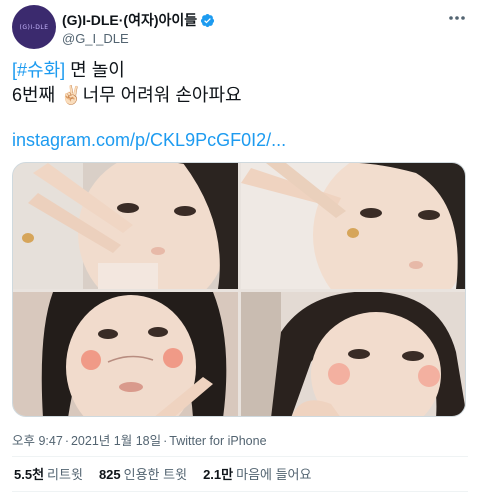 This screenshot has height=492, width=480. I want to click on likes-count: 2.1만, so click(218, 474).